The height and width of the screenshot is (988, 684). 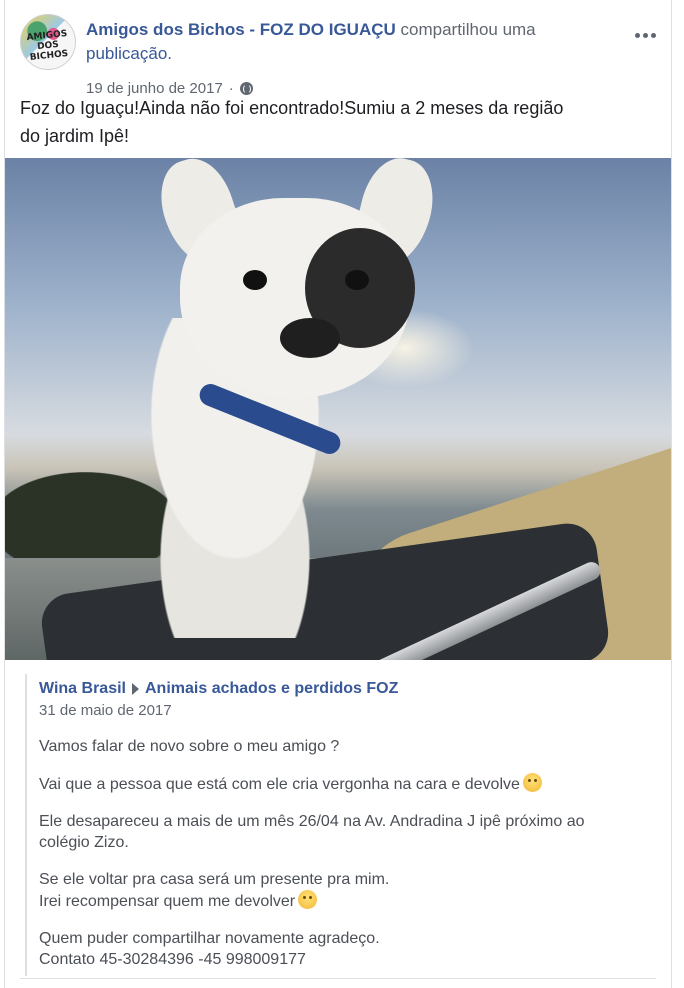 What do you see at coordinates (465, 29) in the screenshot?
I see `shared-action-text: compartilhou uma` at bounding box center [465, 29].